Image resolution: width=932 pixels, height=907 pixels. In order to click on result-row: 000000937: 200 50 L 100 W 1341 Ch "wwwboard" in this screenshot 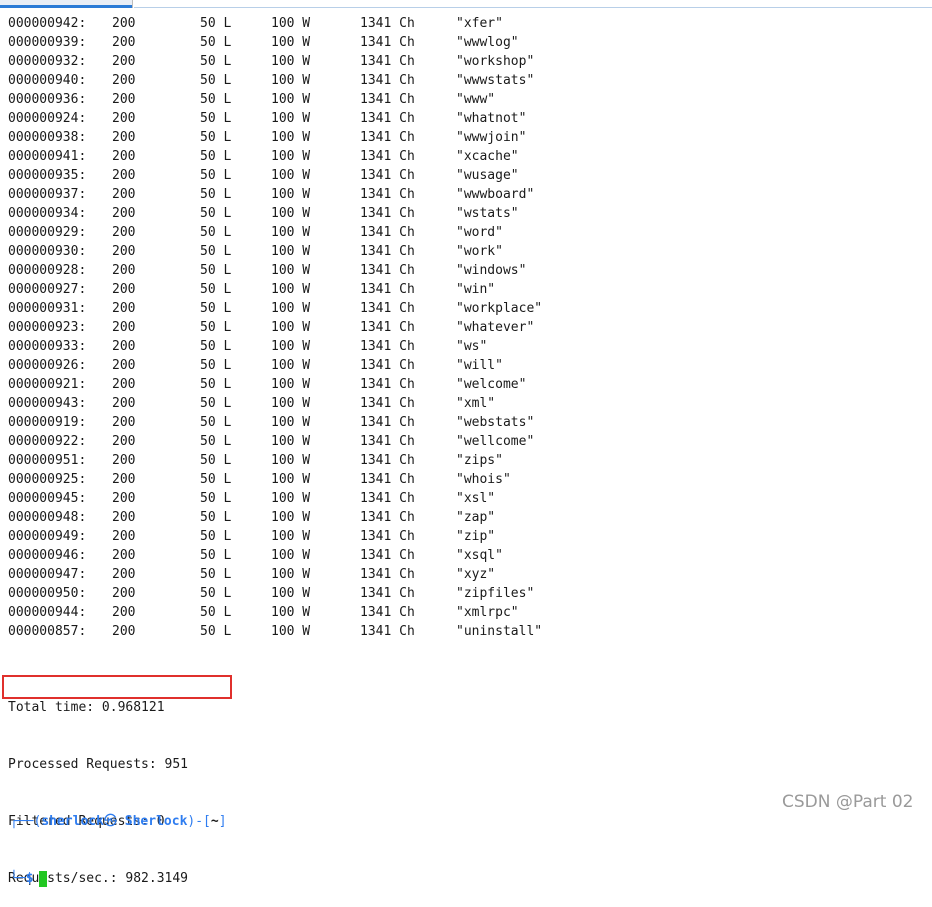, I will do `click(458, 194)`.